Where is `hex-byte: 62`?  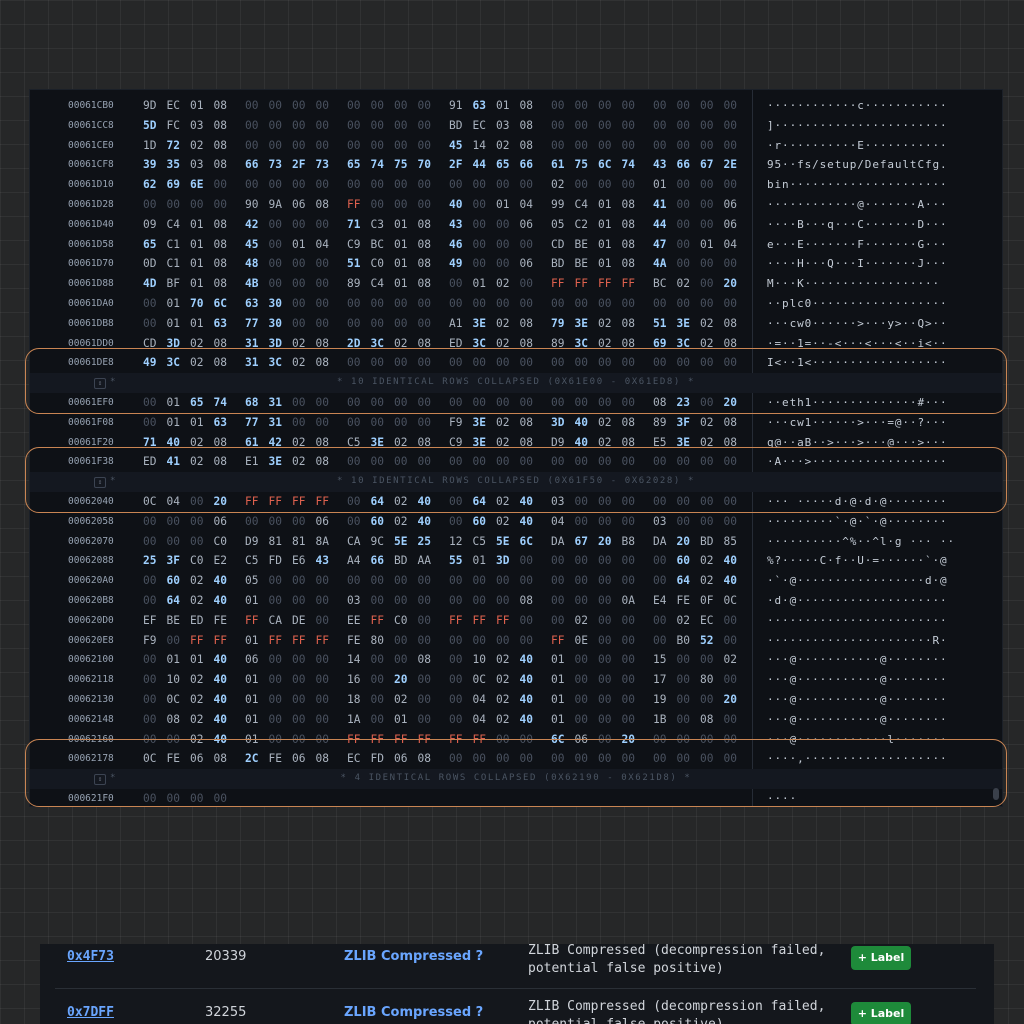 hex-byte: 62 is located at coordinates (150, 185).